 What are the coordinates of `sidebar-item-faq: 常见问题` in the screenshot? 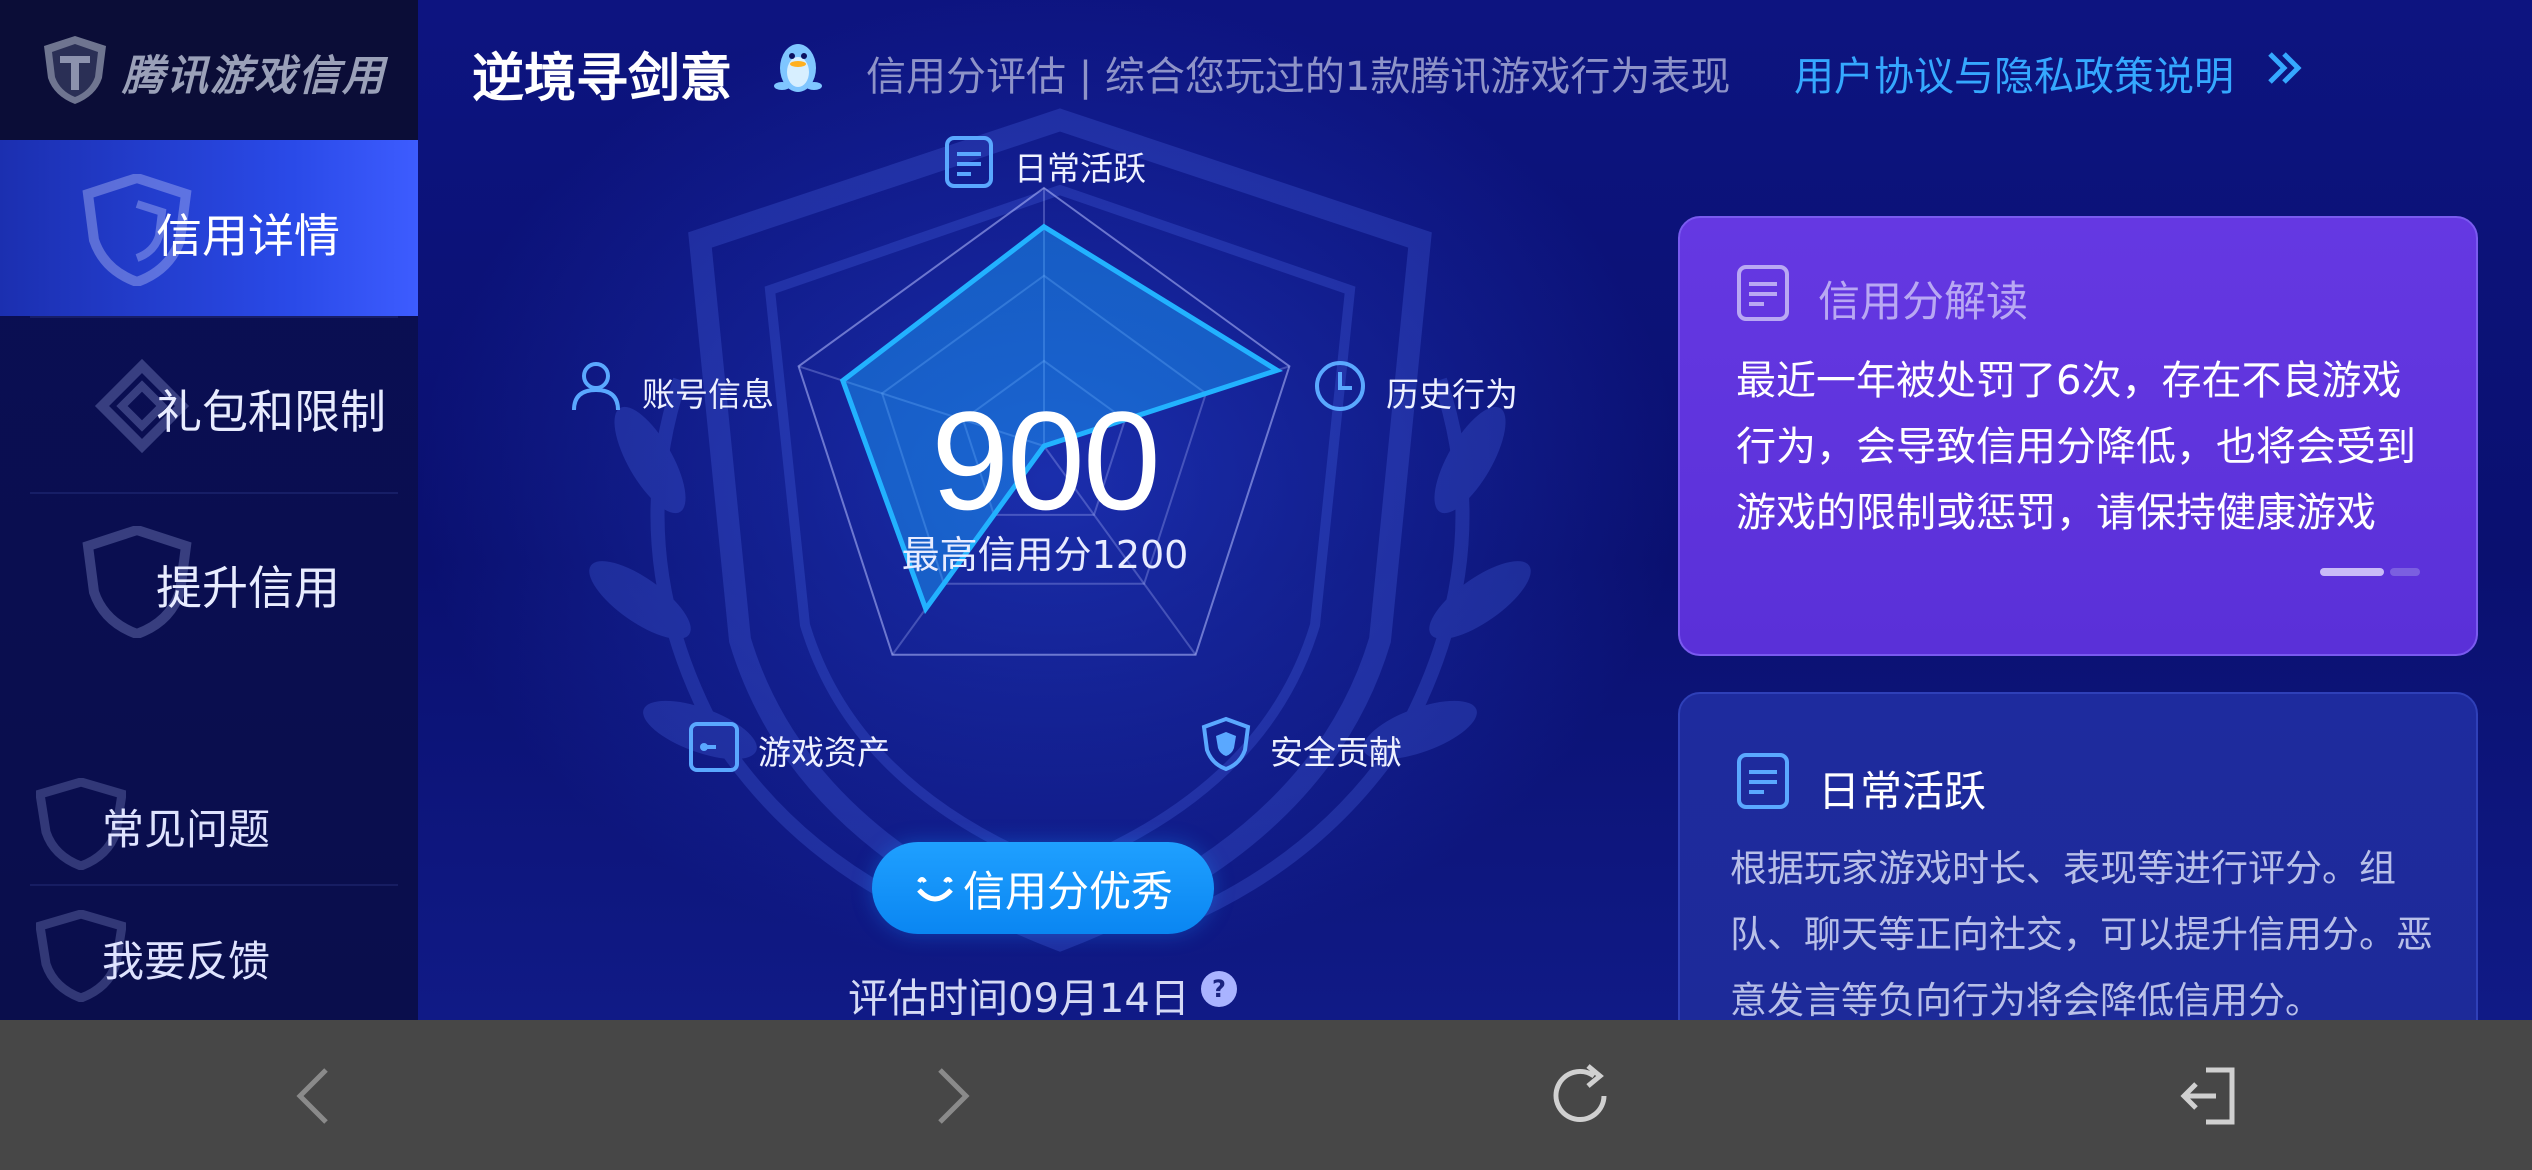 It's located at (209, 819).